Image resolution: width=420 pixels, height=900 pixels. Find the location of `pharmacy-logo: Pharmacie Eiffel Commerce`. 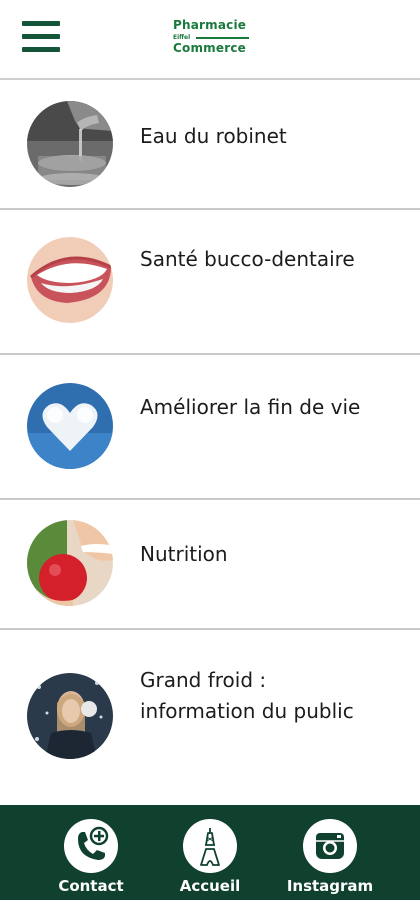

pharmacy-logo: Pharmacie Eiffel Commerce is located at coordinates (216, 38).